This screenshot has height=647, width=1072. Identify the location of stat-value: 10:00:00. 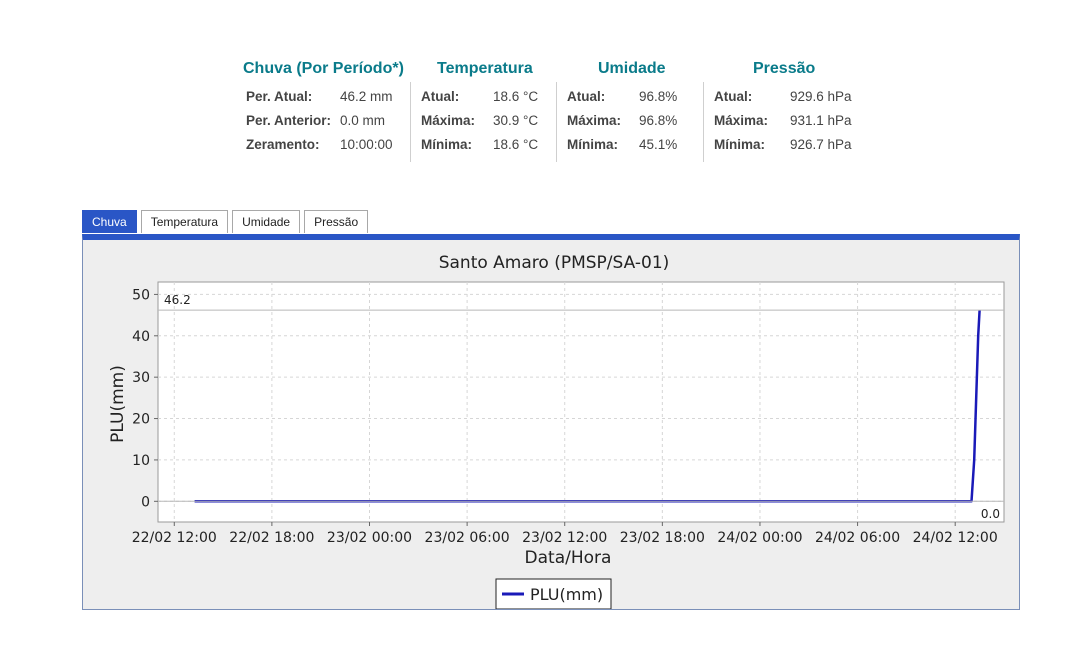
(366, 144).